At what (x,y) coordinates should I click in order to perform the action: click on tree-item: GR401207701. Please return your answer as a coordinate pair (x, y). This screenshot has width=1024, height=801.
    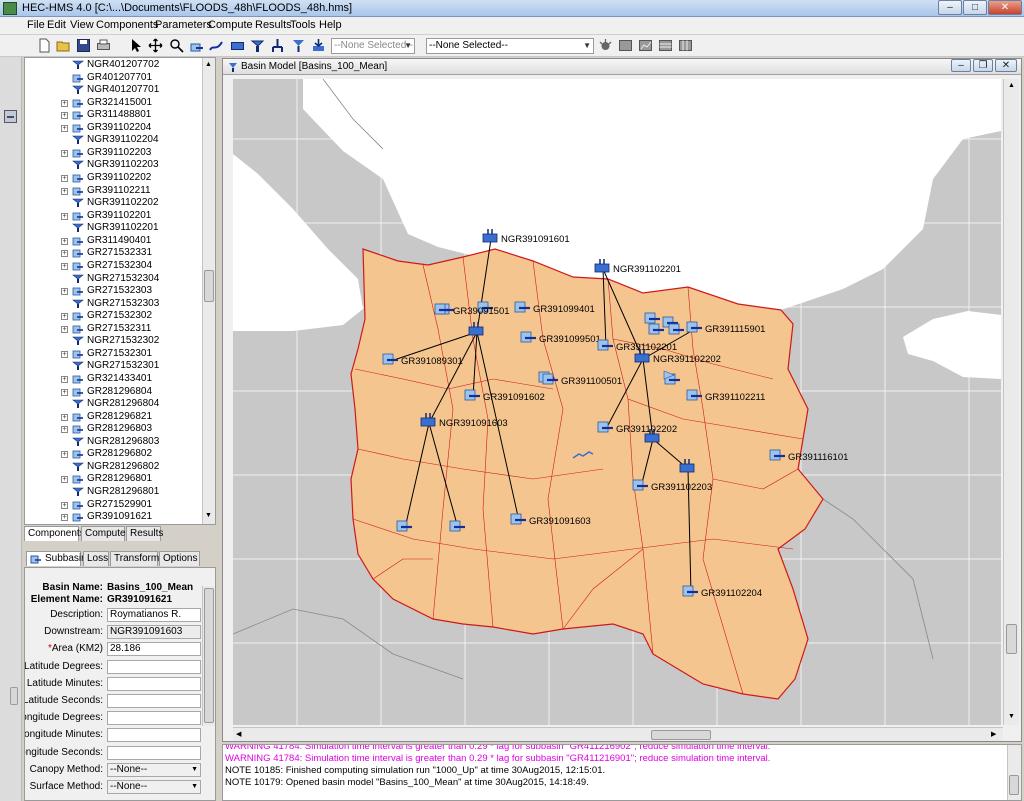
    Looking at the image, I should click on (113, 78).